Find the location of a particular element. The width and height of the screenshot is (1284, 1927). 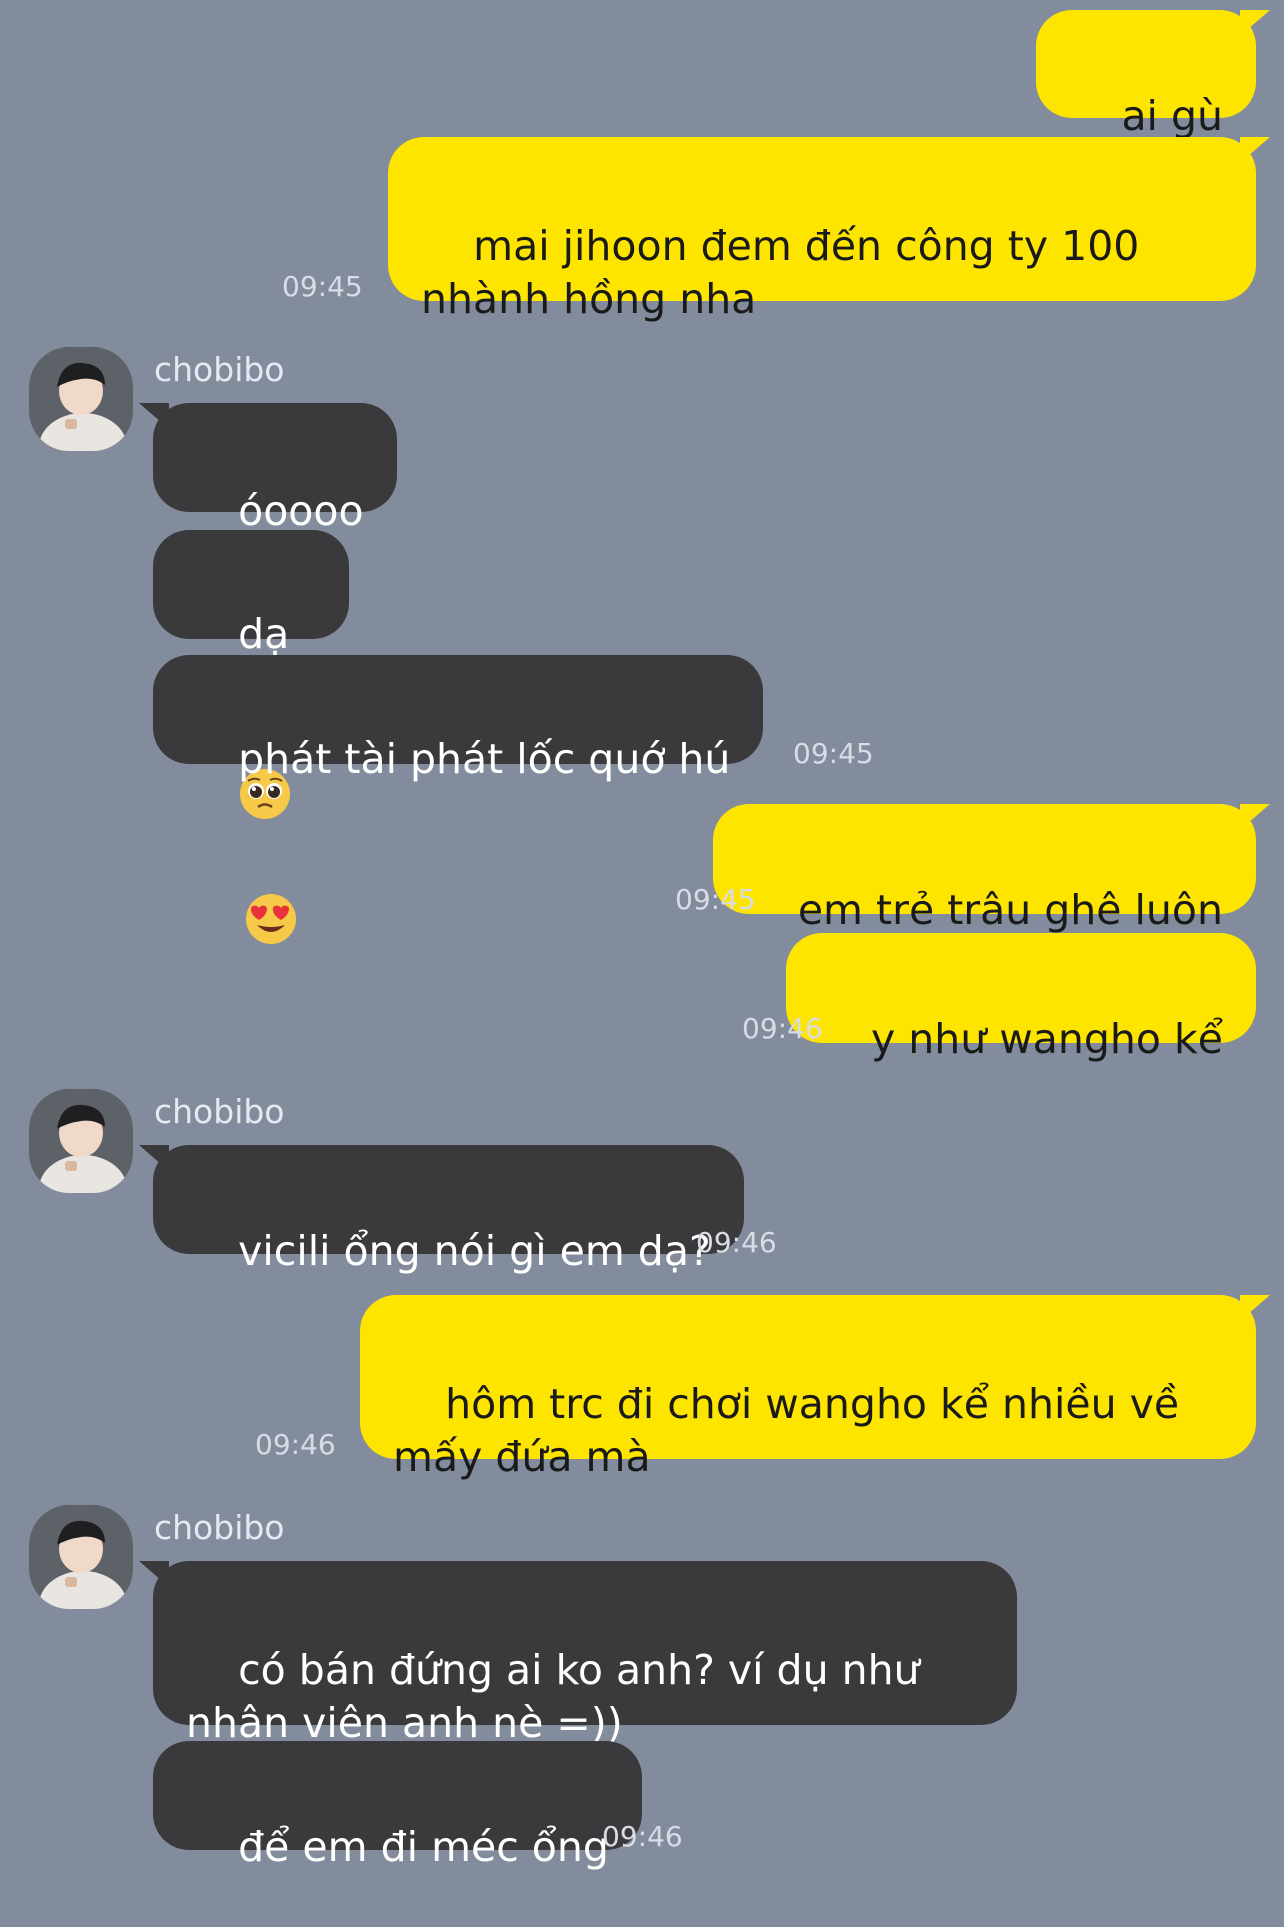

message-text: y như wangho kể is located at coordinates (1046, 1039).